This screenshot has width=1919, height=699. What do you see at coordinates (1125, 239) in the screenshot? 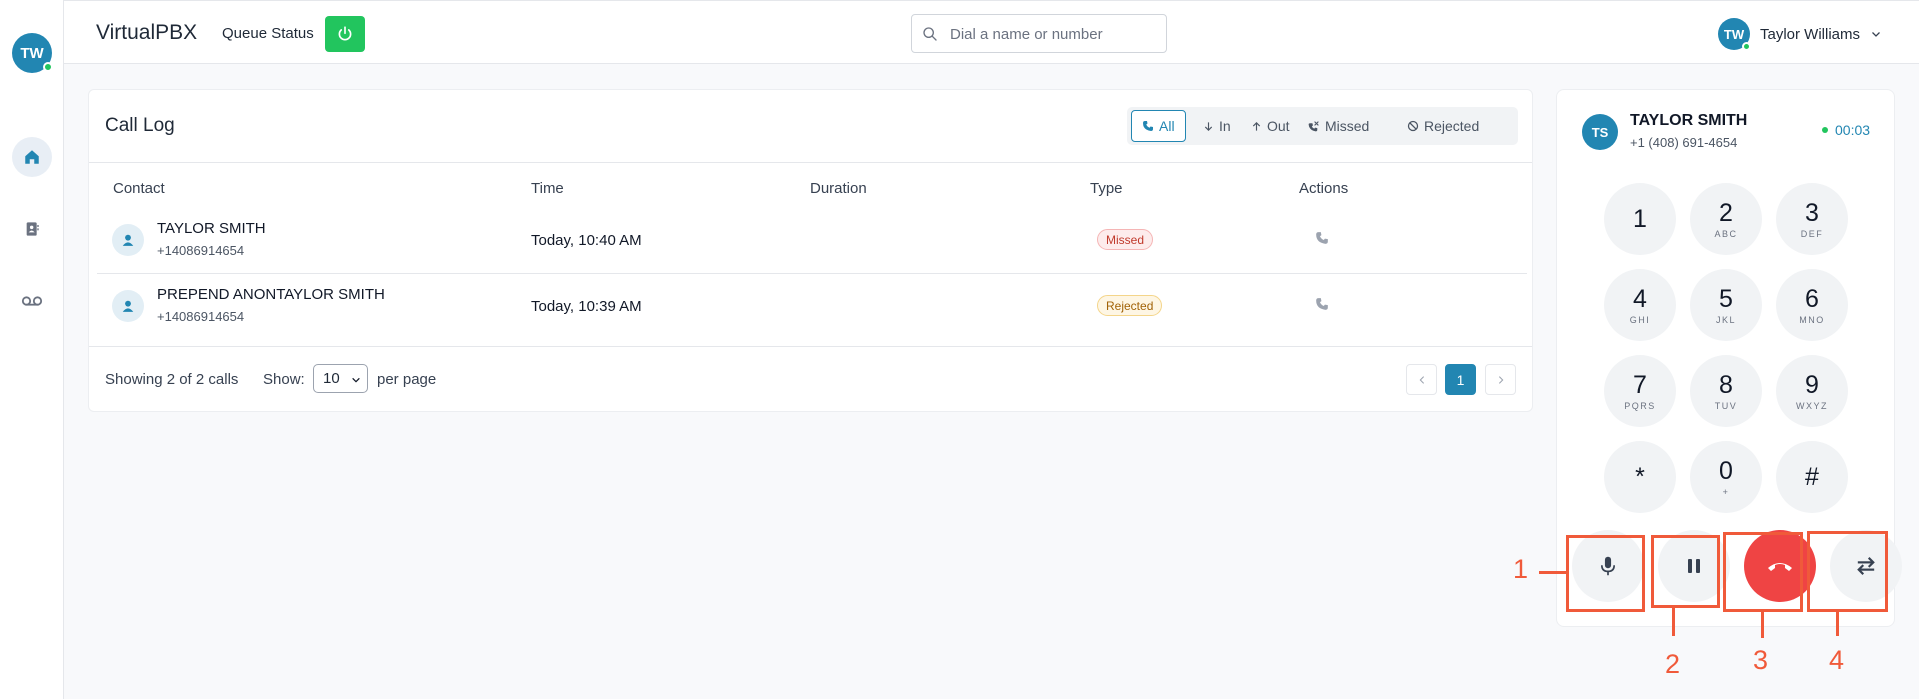
I see `status-badge: Missed` at bounding box center [1125, 239].